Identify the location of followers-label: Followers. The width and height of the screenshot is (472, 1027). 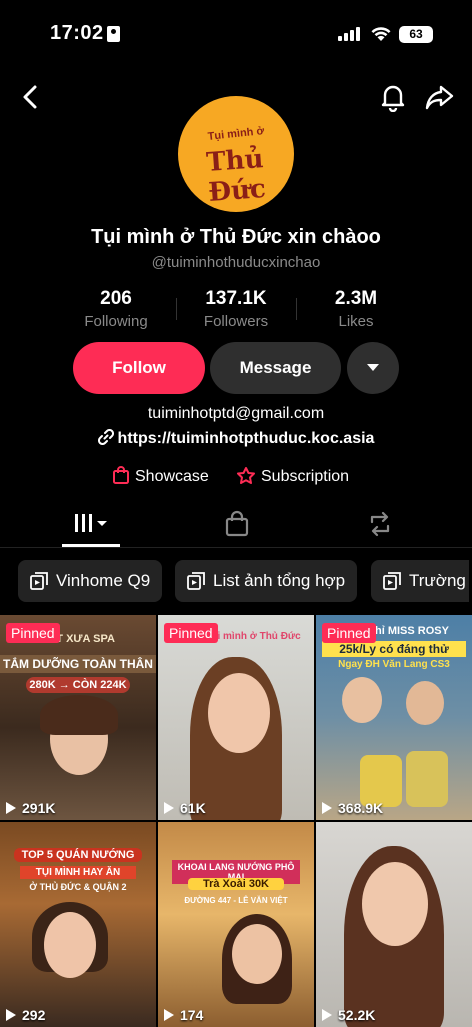
(236, 321).